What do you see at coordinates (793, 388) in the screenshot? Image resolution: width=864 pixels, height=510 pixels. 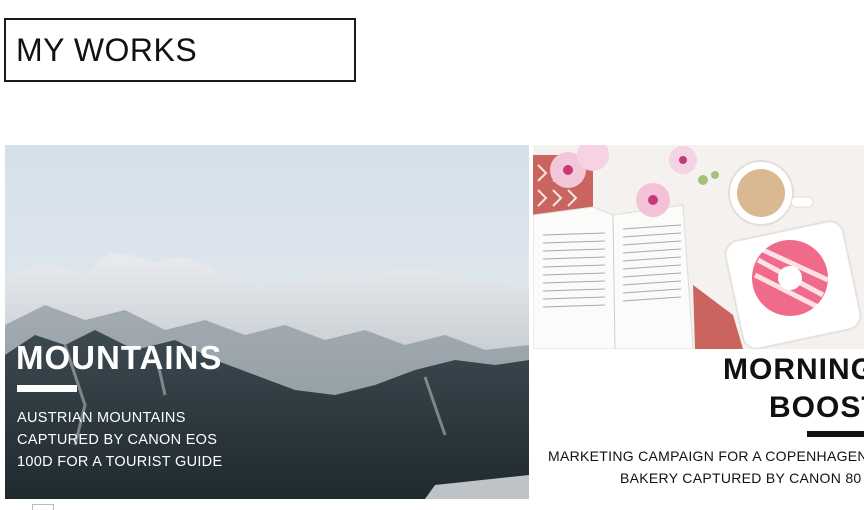 I see `project-heading: MORNING BOOST` at bounding box center [793, 388].